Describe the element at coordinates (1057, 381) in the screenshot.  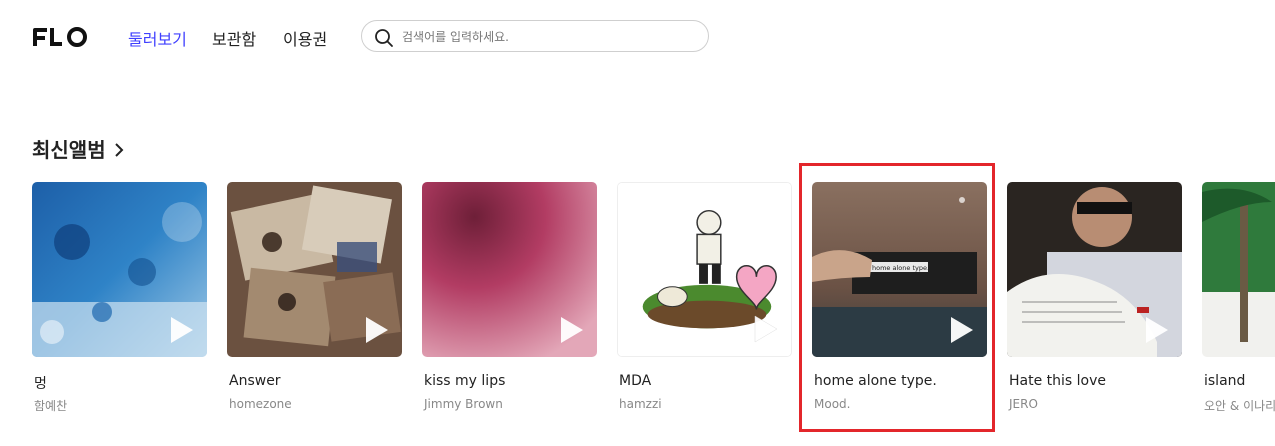
I see `album-title: Hate this love` at that location.